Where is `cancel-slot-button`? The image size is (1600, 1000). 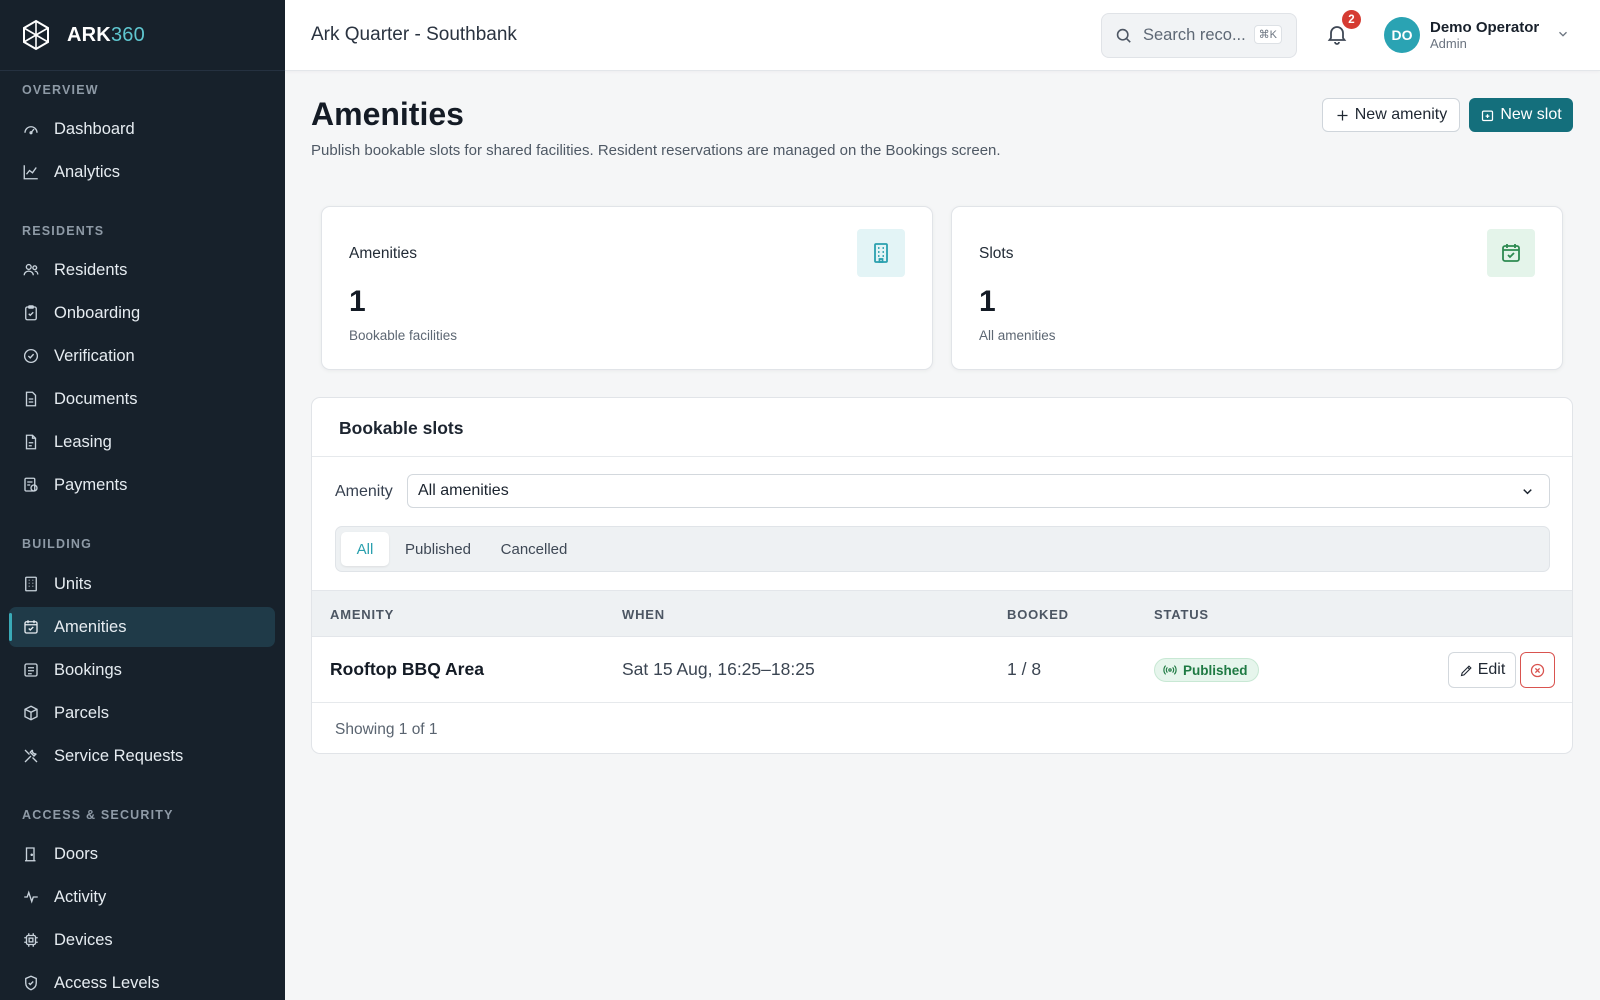 cancel-slot-button is located at coordinates (1537, 670).